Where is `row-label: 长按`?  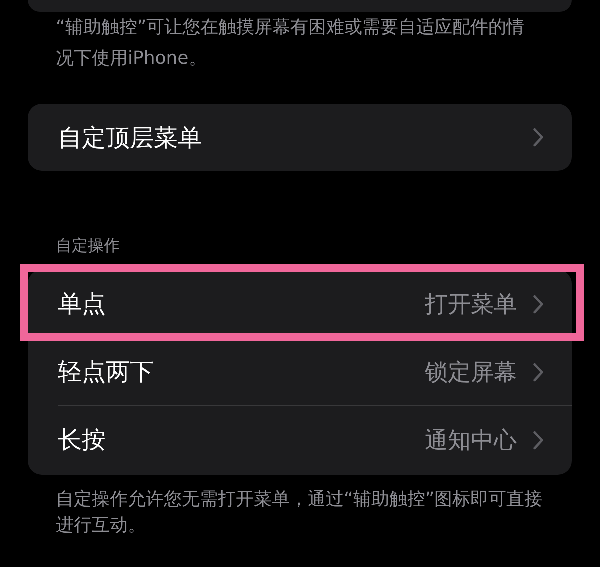 row-label: 长按 is located at coordinates (82, 440).